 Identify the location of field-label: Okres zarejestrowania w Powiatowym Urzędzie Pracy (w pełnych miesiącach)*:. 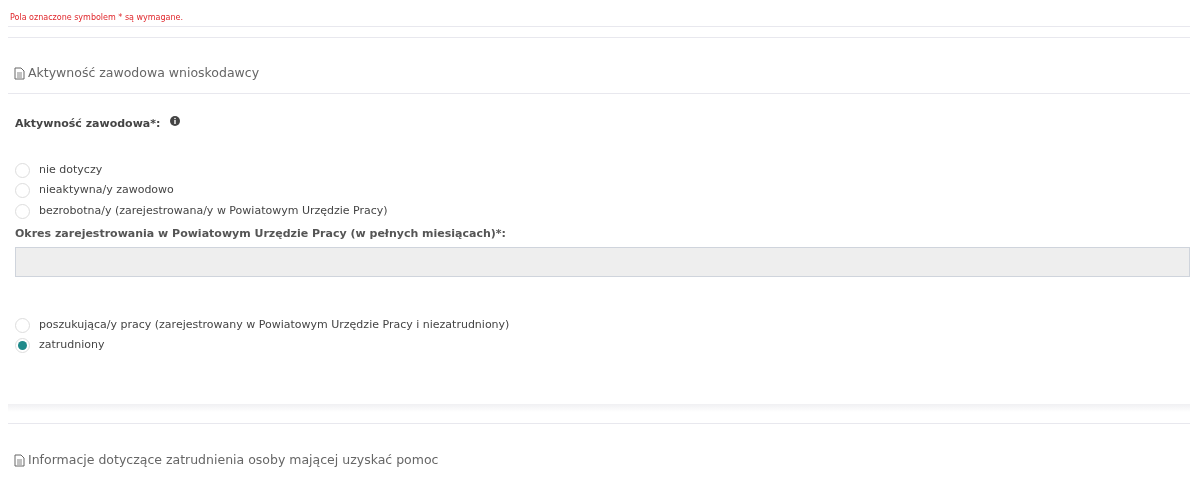
(261, 234).